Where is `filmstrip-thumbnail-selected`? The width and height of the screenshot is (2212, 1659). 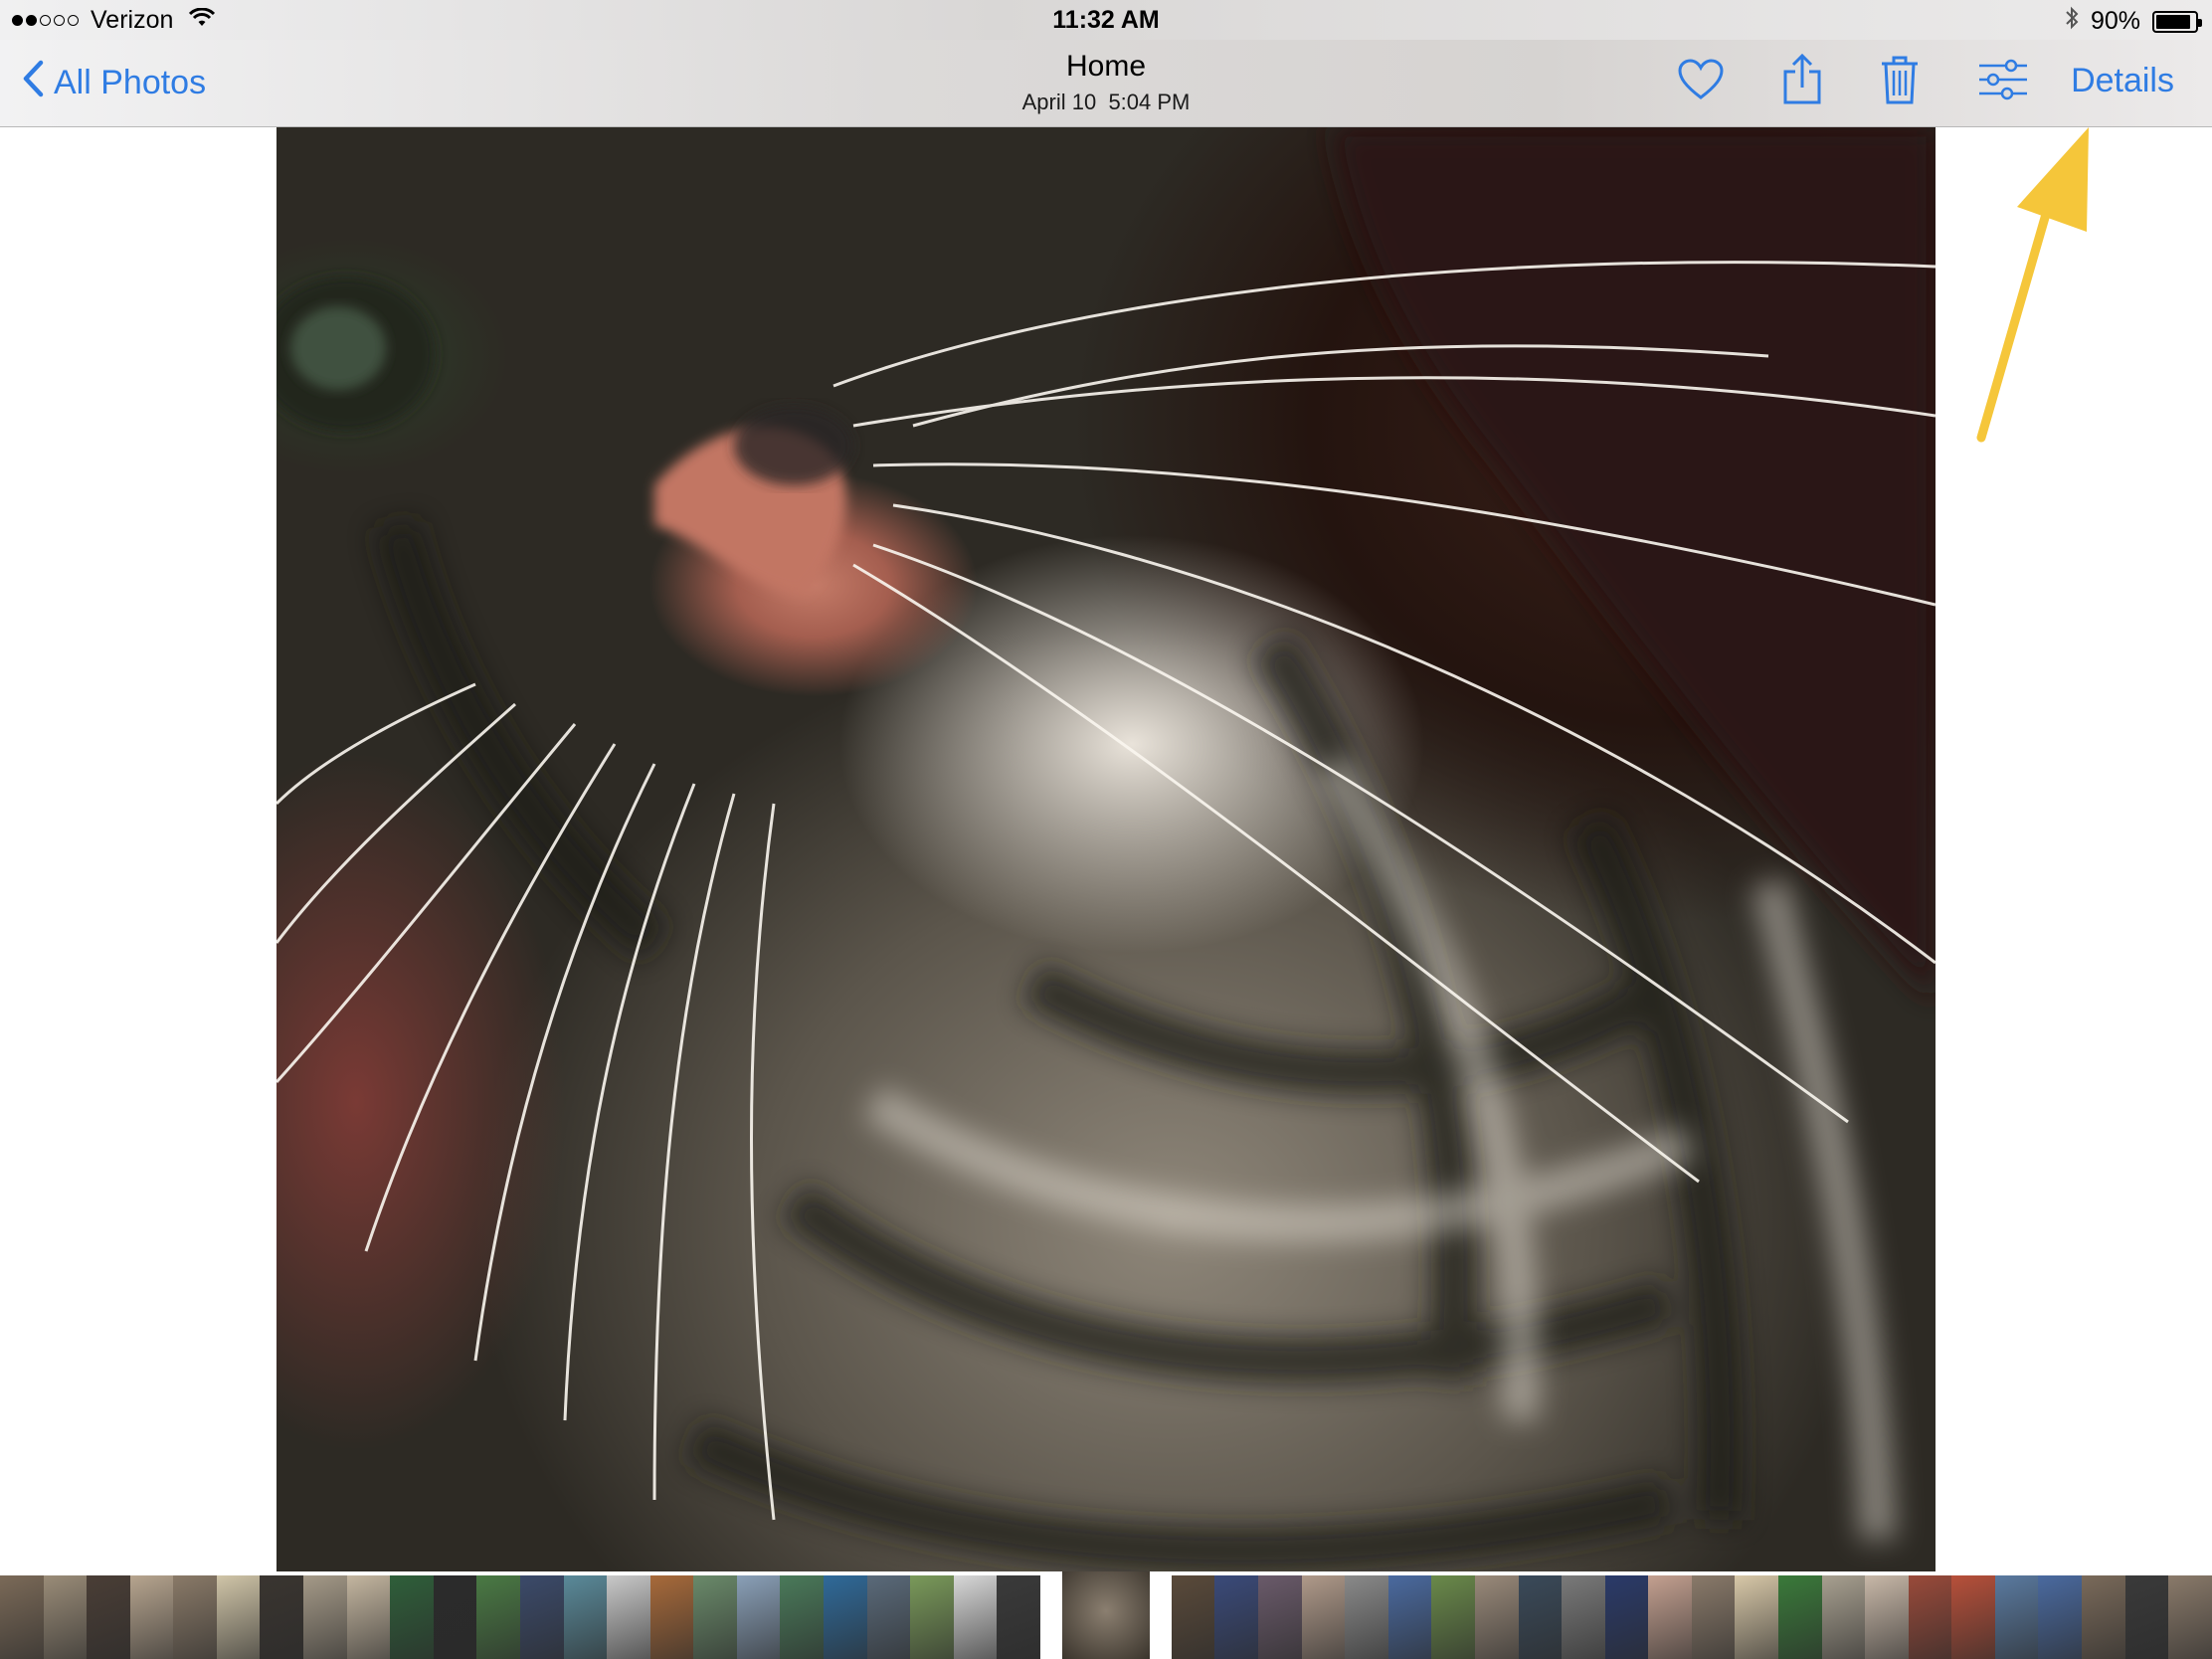 filmstrip-thumbnail-selected is located at coordinates (1105, 1615).